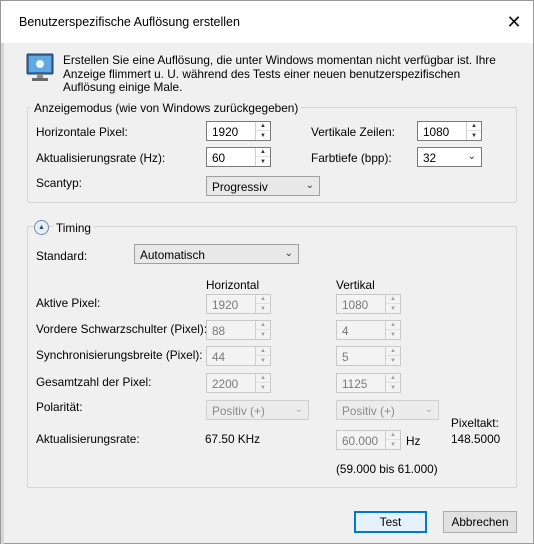  I want to click on timing-row-label: Vordere Schwarzschulter (Pixel):, so click(122, 329).